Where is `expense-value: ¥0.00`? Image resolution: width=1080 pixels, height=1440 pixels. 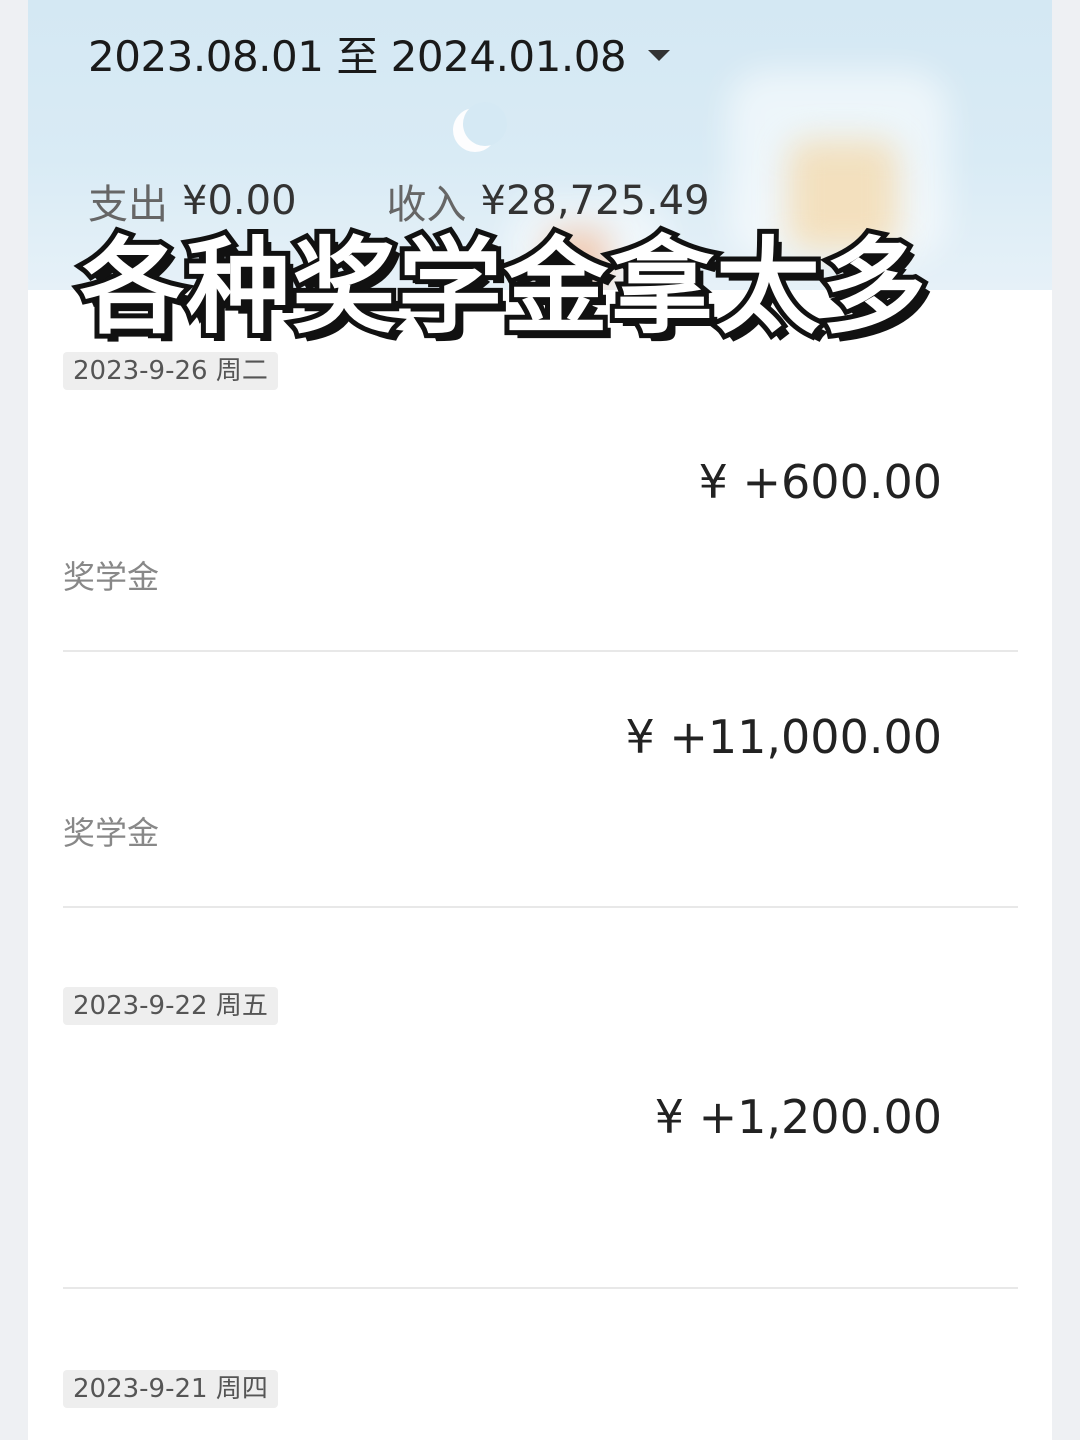
expense-value: ¥0.00 is located at coordinates (239, 201).